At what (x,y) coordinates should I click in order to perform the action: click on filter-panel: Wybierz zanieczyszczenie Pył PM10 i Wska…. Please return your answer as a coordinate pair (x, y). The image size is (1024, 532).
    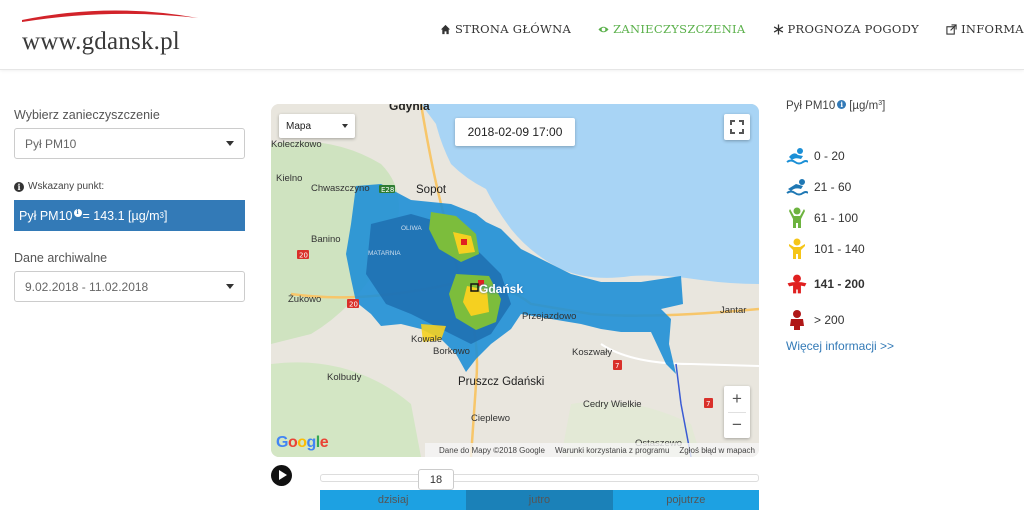
    Looking at the image, I should click on (130, 205).